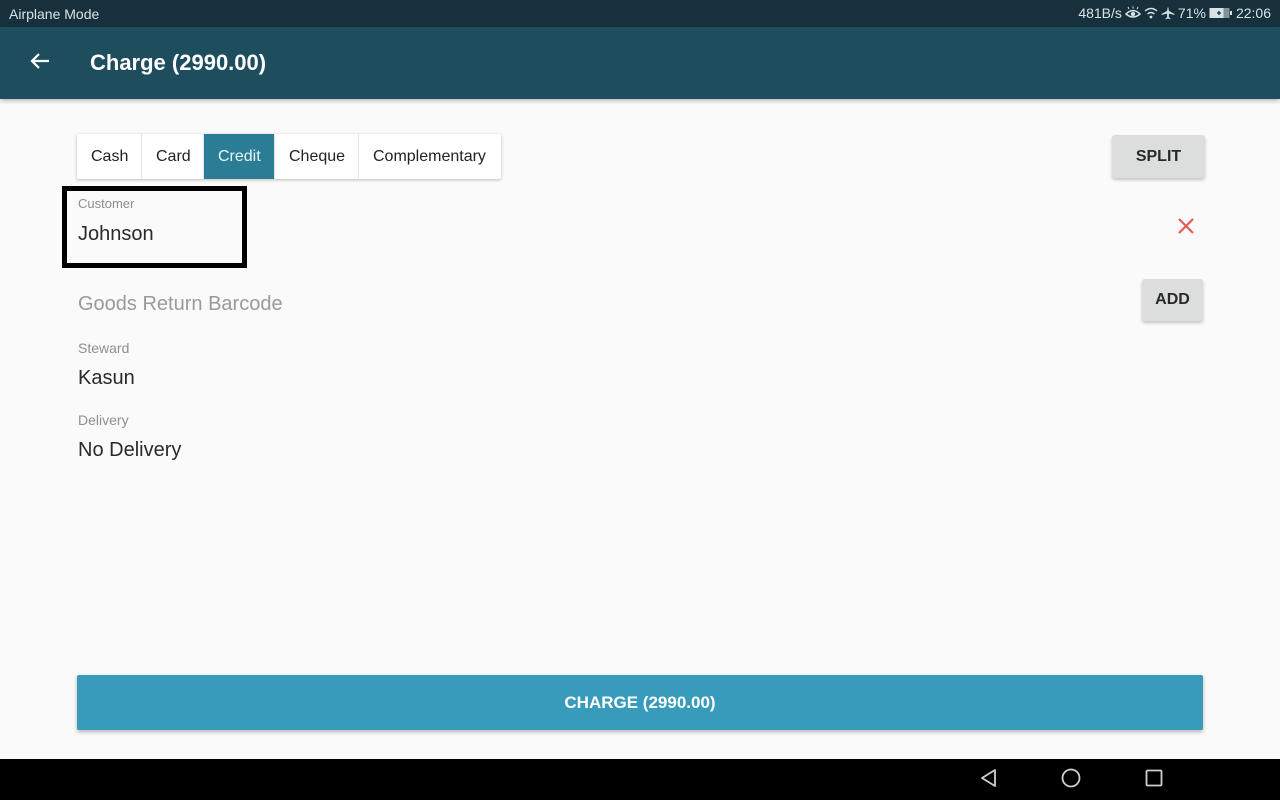 The width and height of the screenshot is (1280, 800). I want to click on airplane-icon, so click(1168, 13).